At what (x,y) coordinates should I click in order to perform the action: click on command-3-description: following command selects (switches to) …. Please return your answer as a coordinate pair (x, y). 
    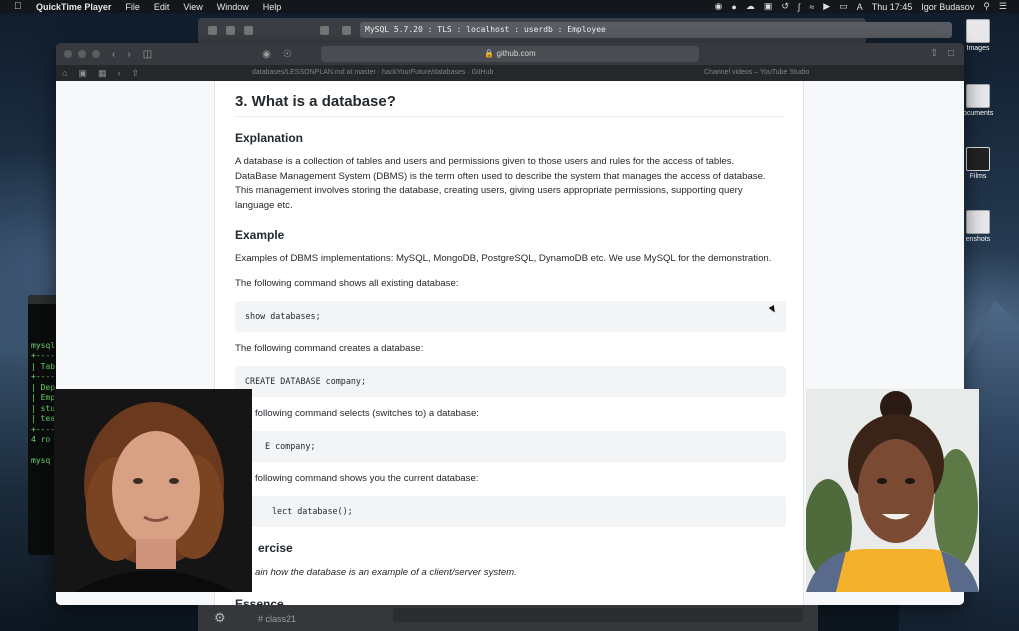
    Looking at the image, I should click on (367, 413).